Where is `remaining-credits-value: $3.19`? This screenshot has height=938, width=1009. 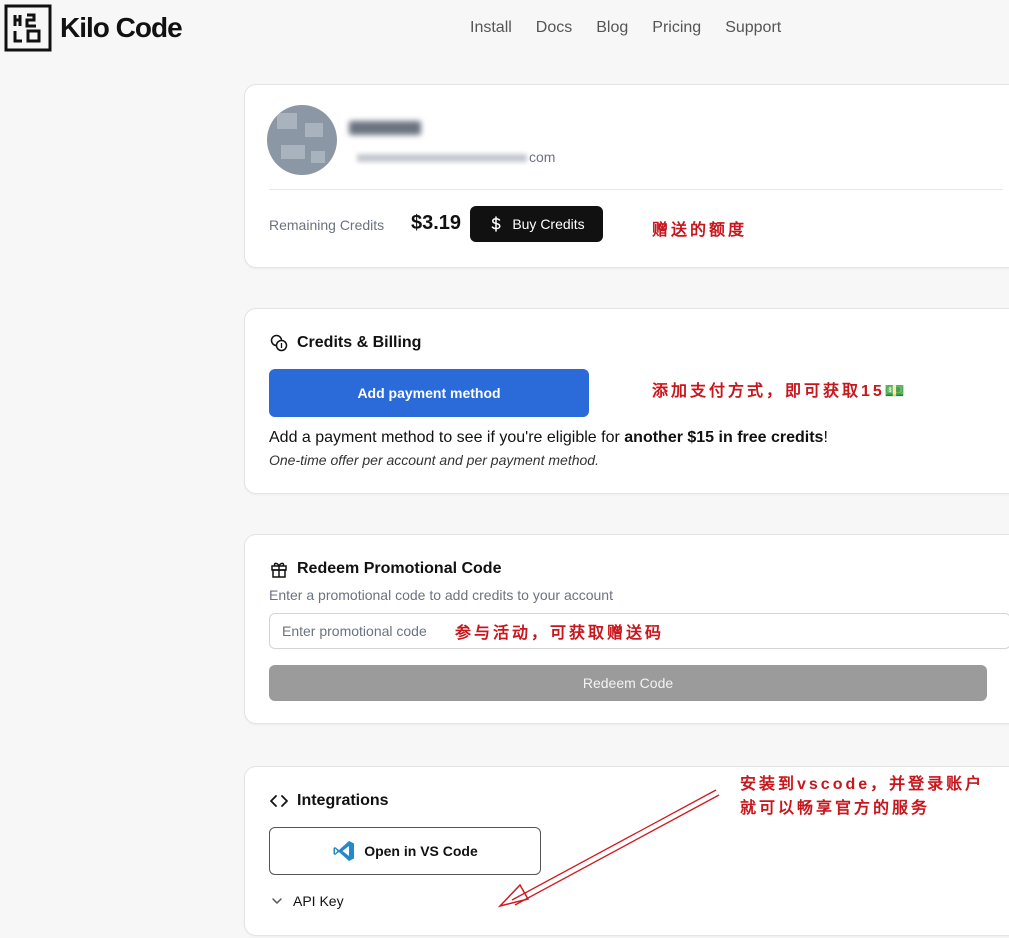 remaining-credits-value: $3.19 is located at coordinates (436, 223).